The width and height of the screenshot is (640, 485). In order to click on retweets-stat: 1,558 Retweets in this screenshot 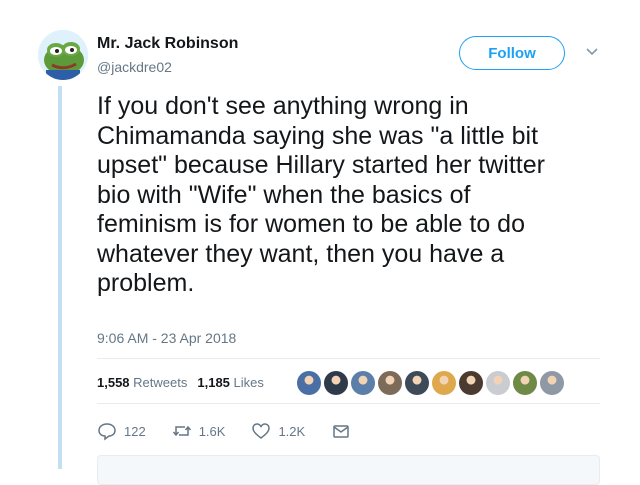, I will do `click(142, 382)`.